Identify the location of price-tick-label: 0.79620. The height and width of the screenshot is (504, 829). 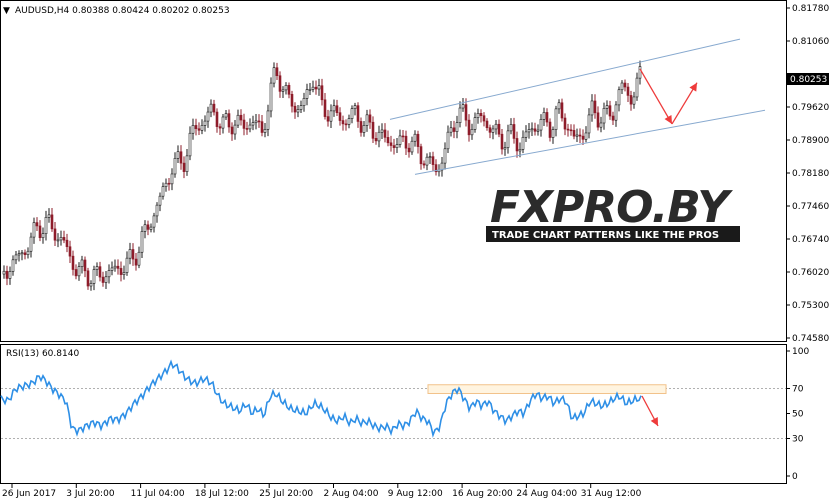
(810, 108).